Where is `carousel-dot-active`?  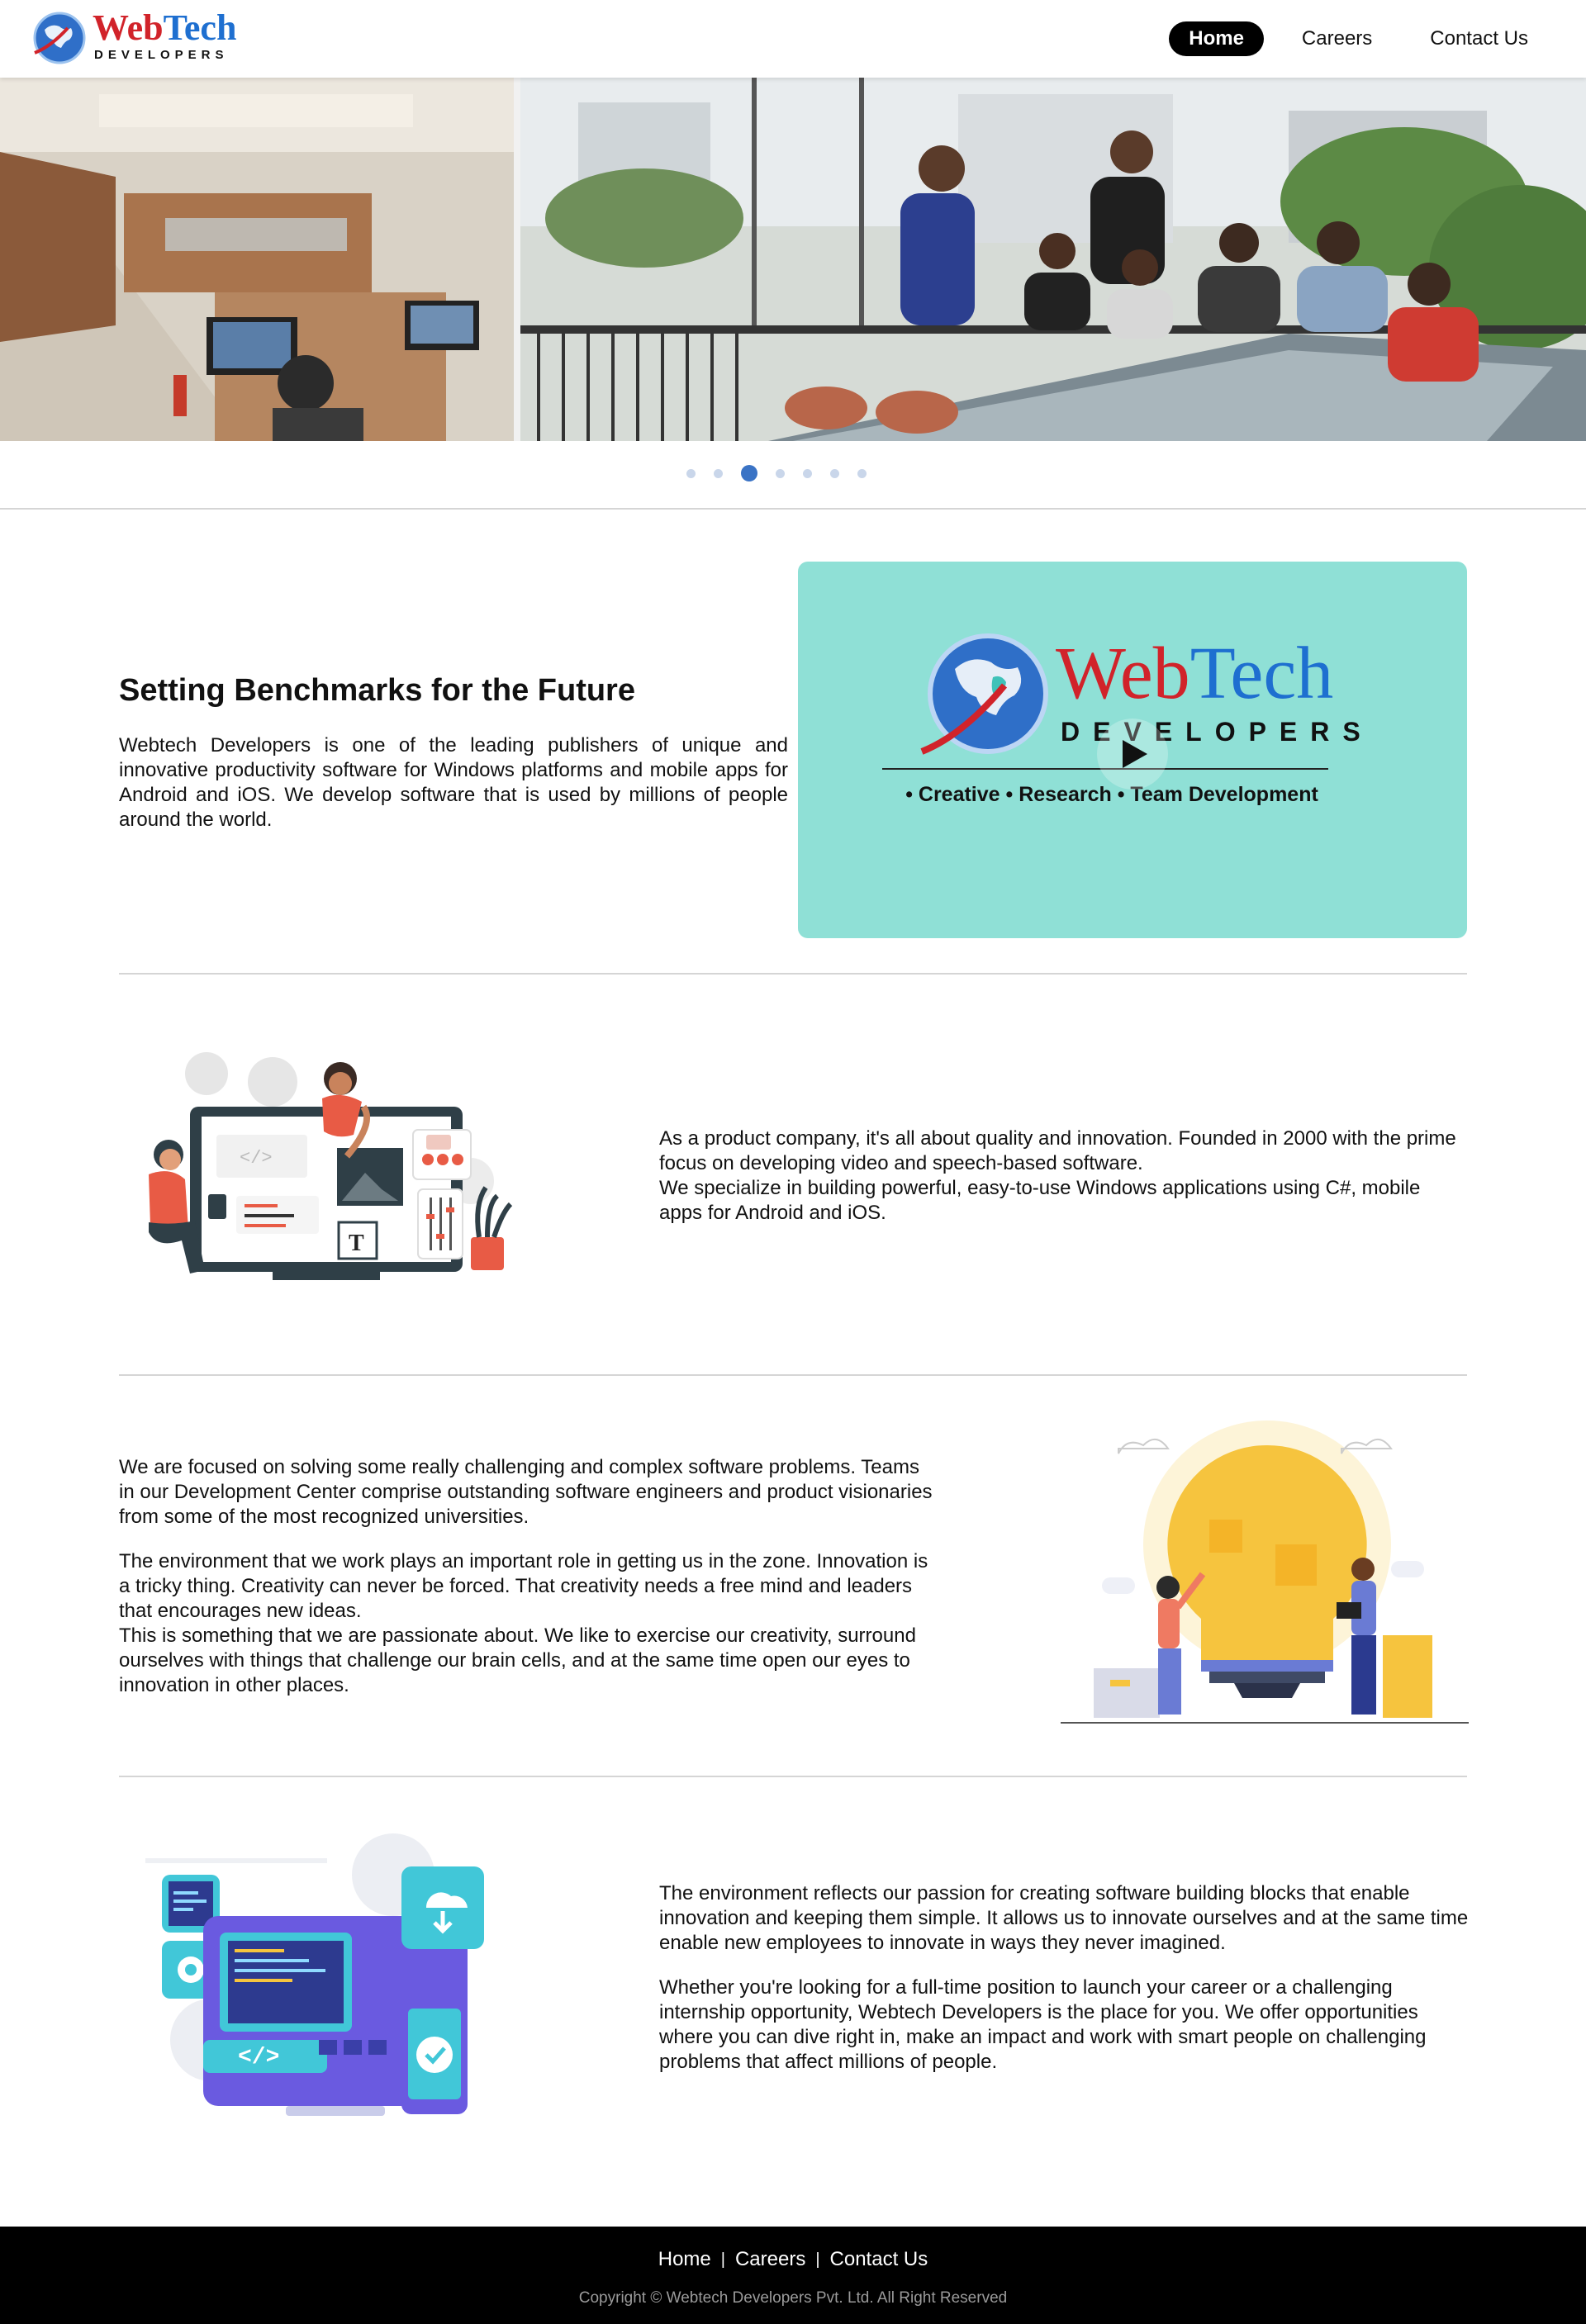 carousel-dot-active is located at coordinates (749, 473).